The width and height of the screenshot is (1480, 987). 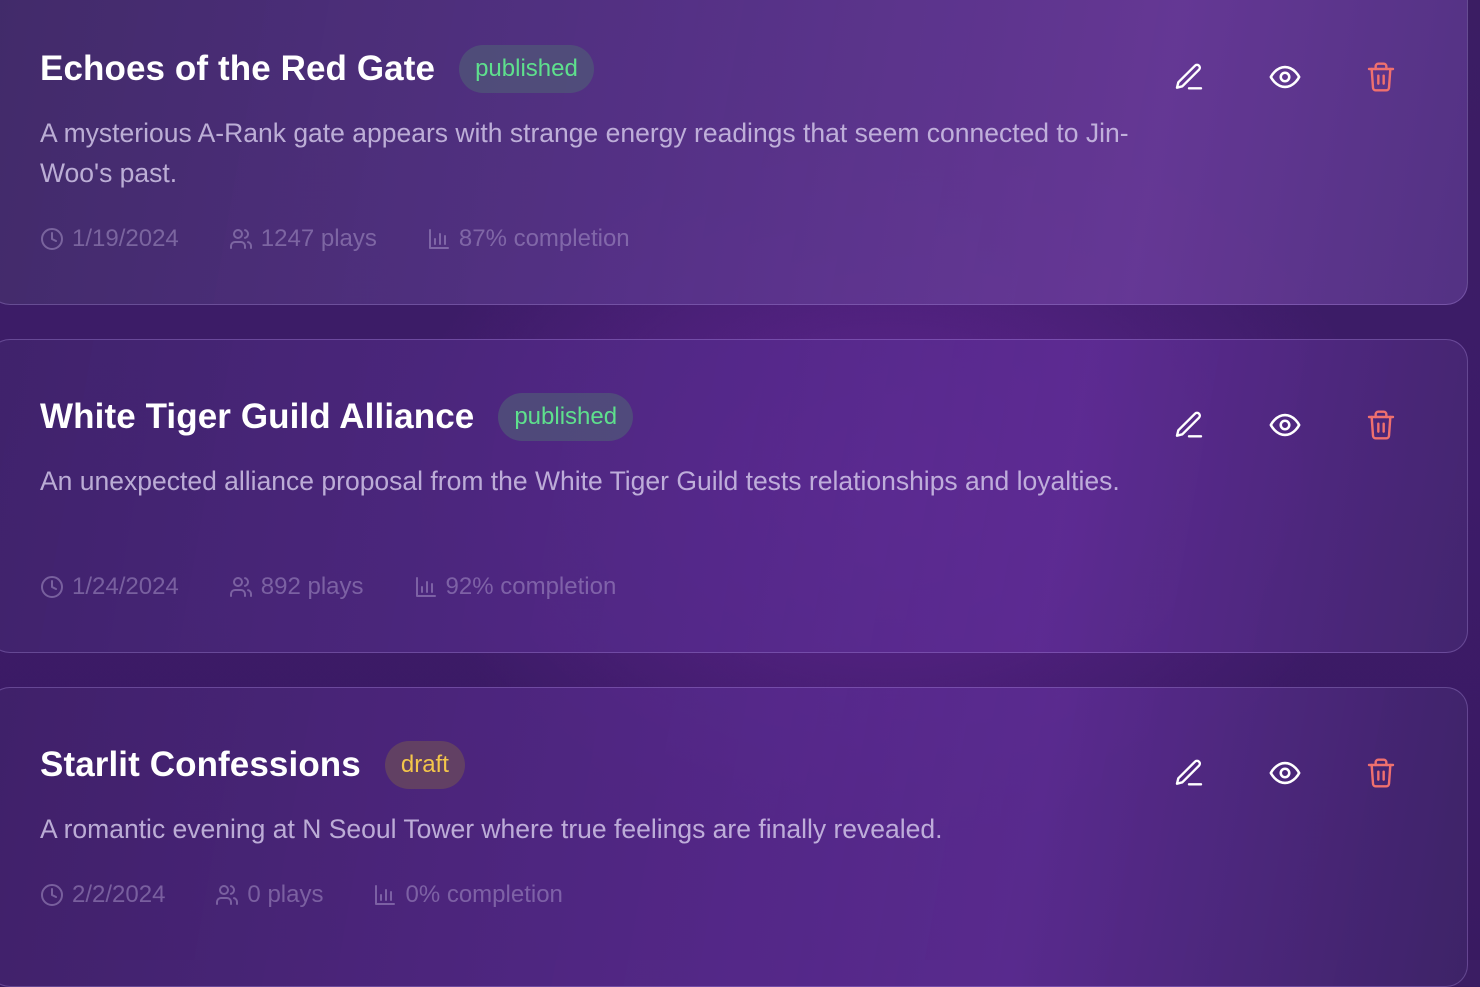 I want to click on story-stats: 2/2/2024 0 plays 0% completion, so click(x=326, y=895).